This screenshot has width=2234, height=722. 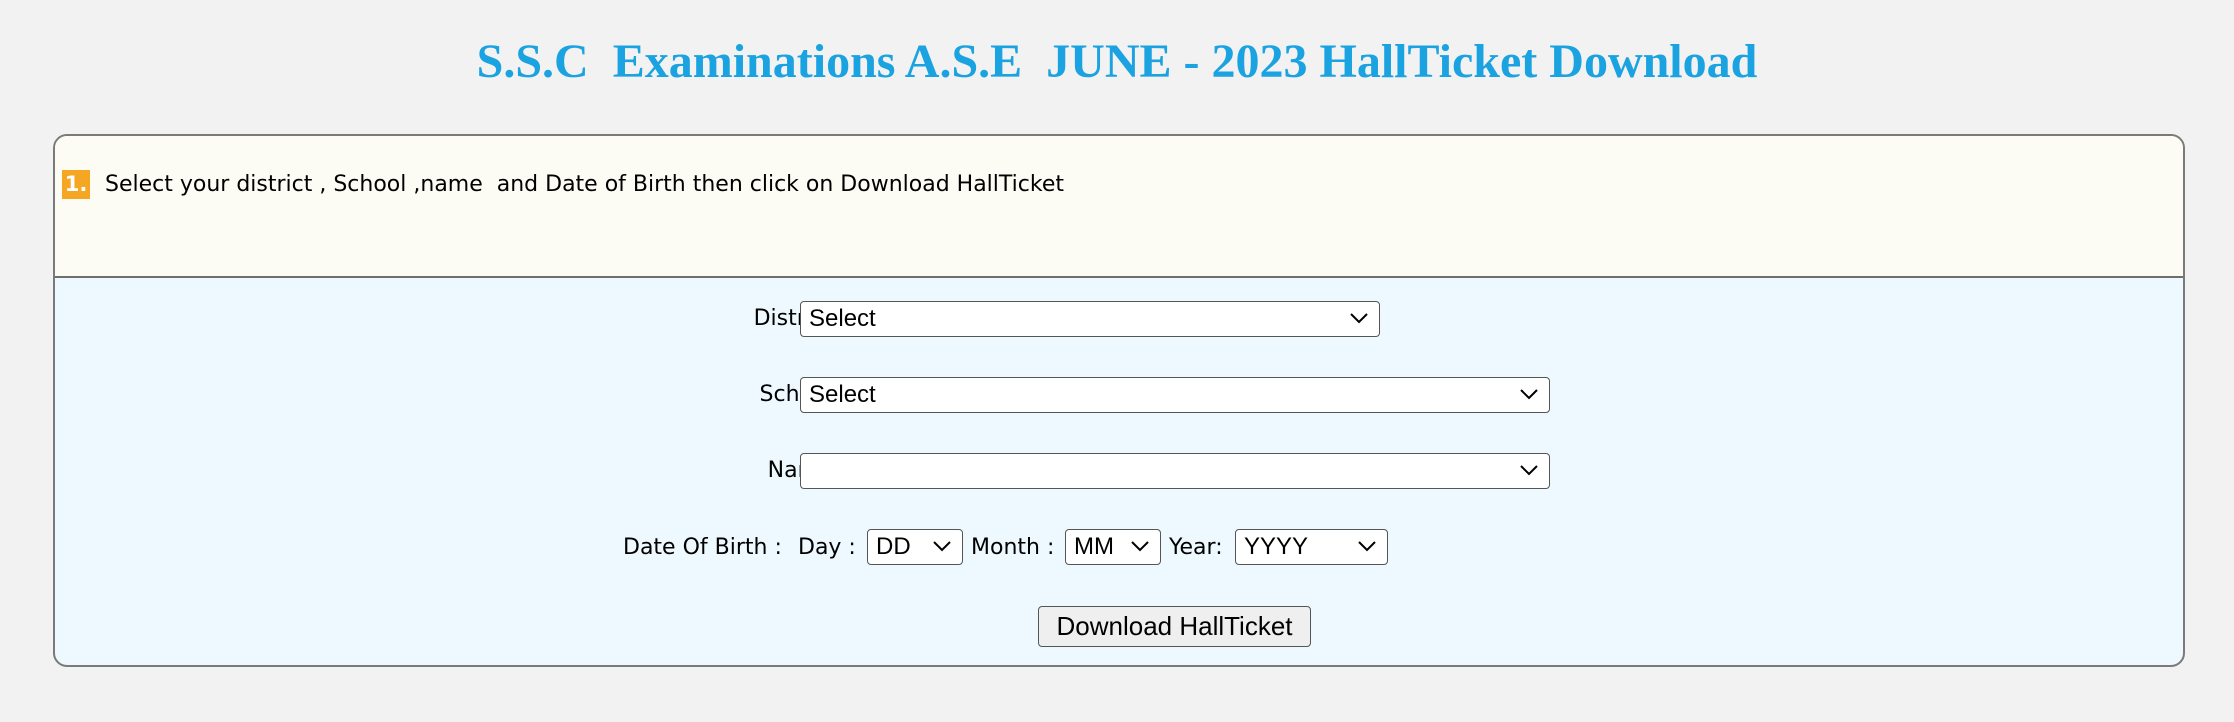 What do you see at coordinates (842, 394) in the screenshot?
I see `school-selected-value: Select` at bounding box center [842, 394].